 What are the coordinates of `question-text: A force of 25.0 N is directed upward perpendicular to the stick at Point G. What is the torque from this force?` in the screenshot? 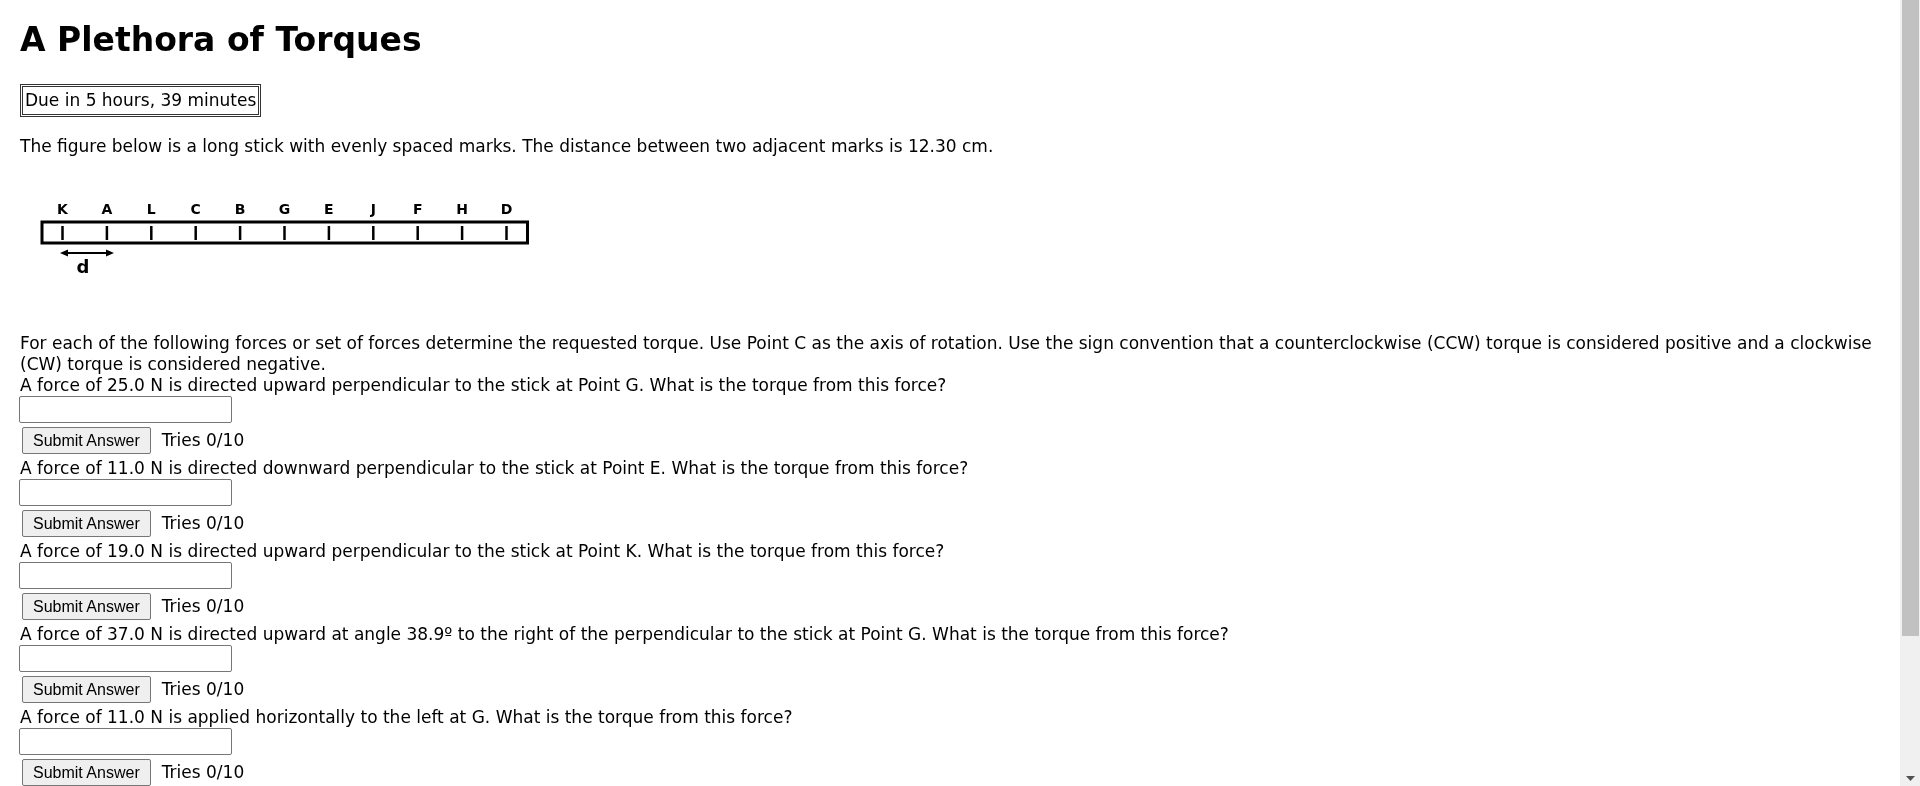 It's located at (483, 385).